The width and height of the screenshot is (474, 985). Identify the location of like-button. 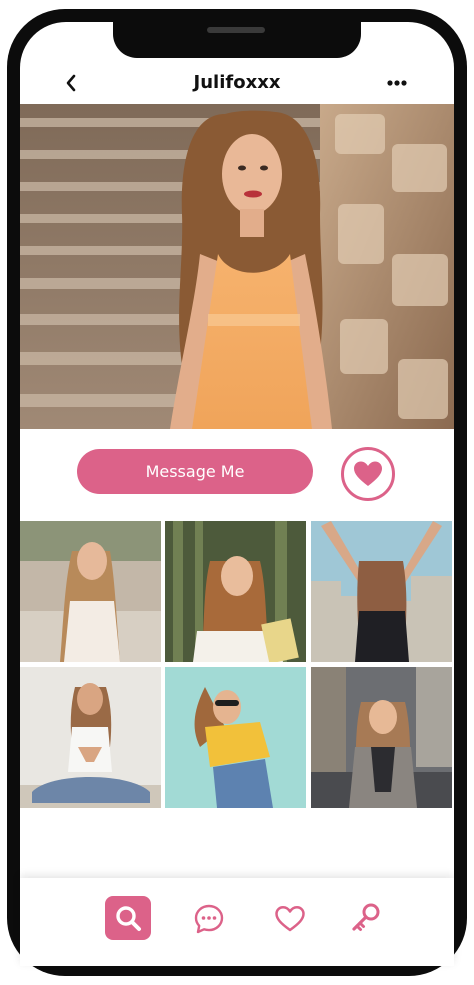
(368, 474).